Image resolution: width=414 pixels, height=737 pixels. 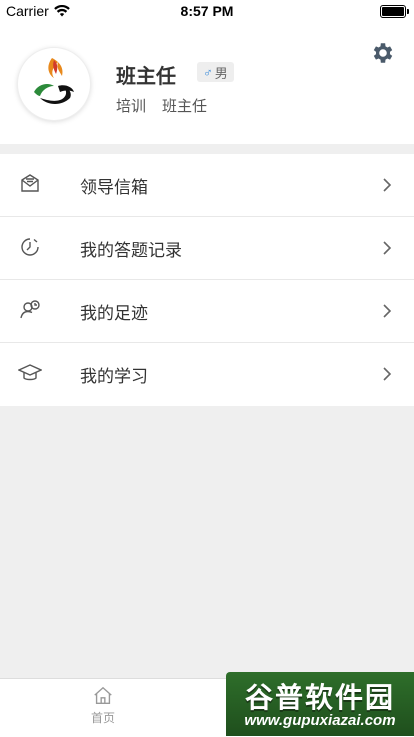 I want to click on watermark-title: 谷普软件园, so click(x=319, y=697).